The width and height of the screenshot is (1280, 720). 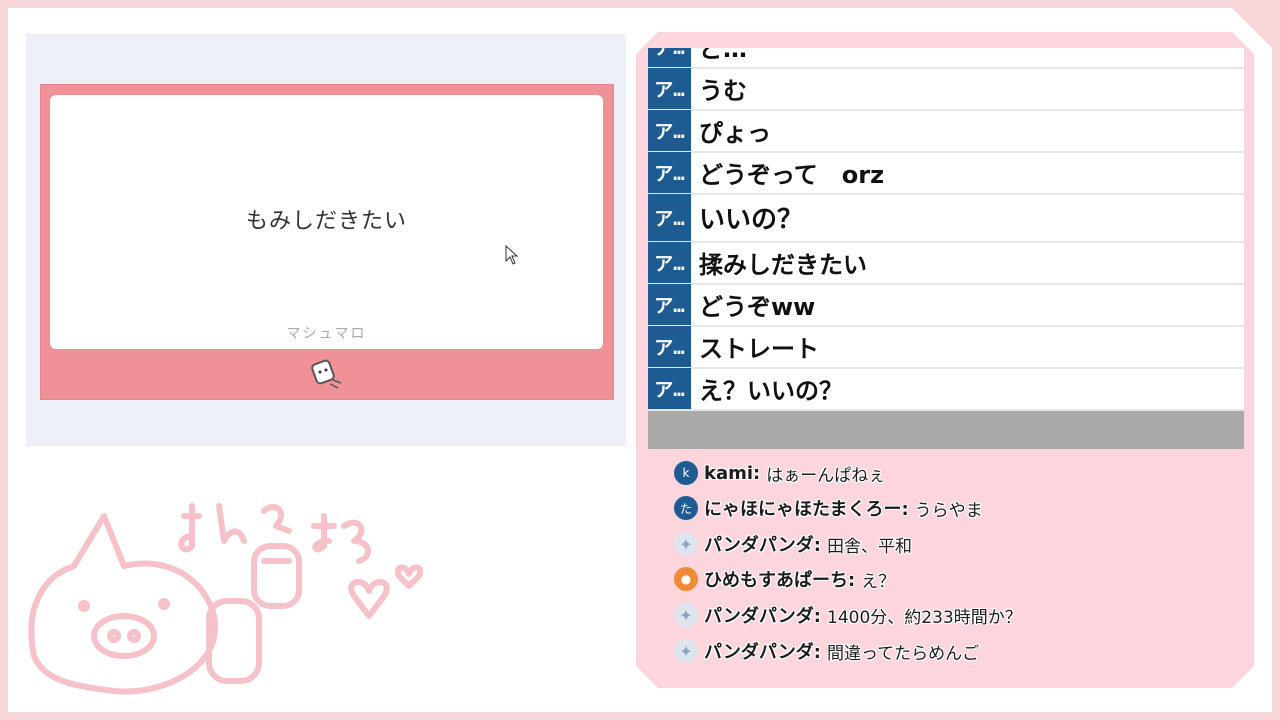 I want to click on user-avatar: た, so click(x=686, y=508).